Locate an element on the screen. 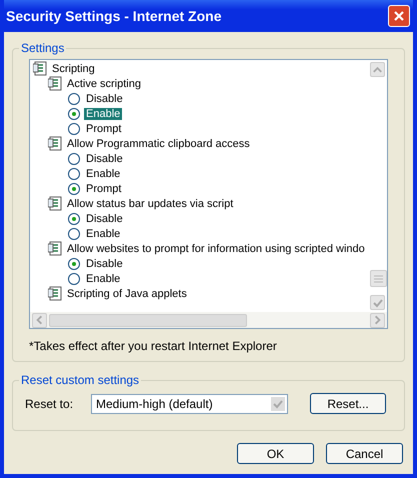 This screenshot has height=478, width=417. window-title: Security Settings - Internet Zone is located at coordinates (114, 16).